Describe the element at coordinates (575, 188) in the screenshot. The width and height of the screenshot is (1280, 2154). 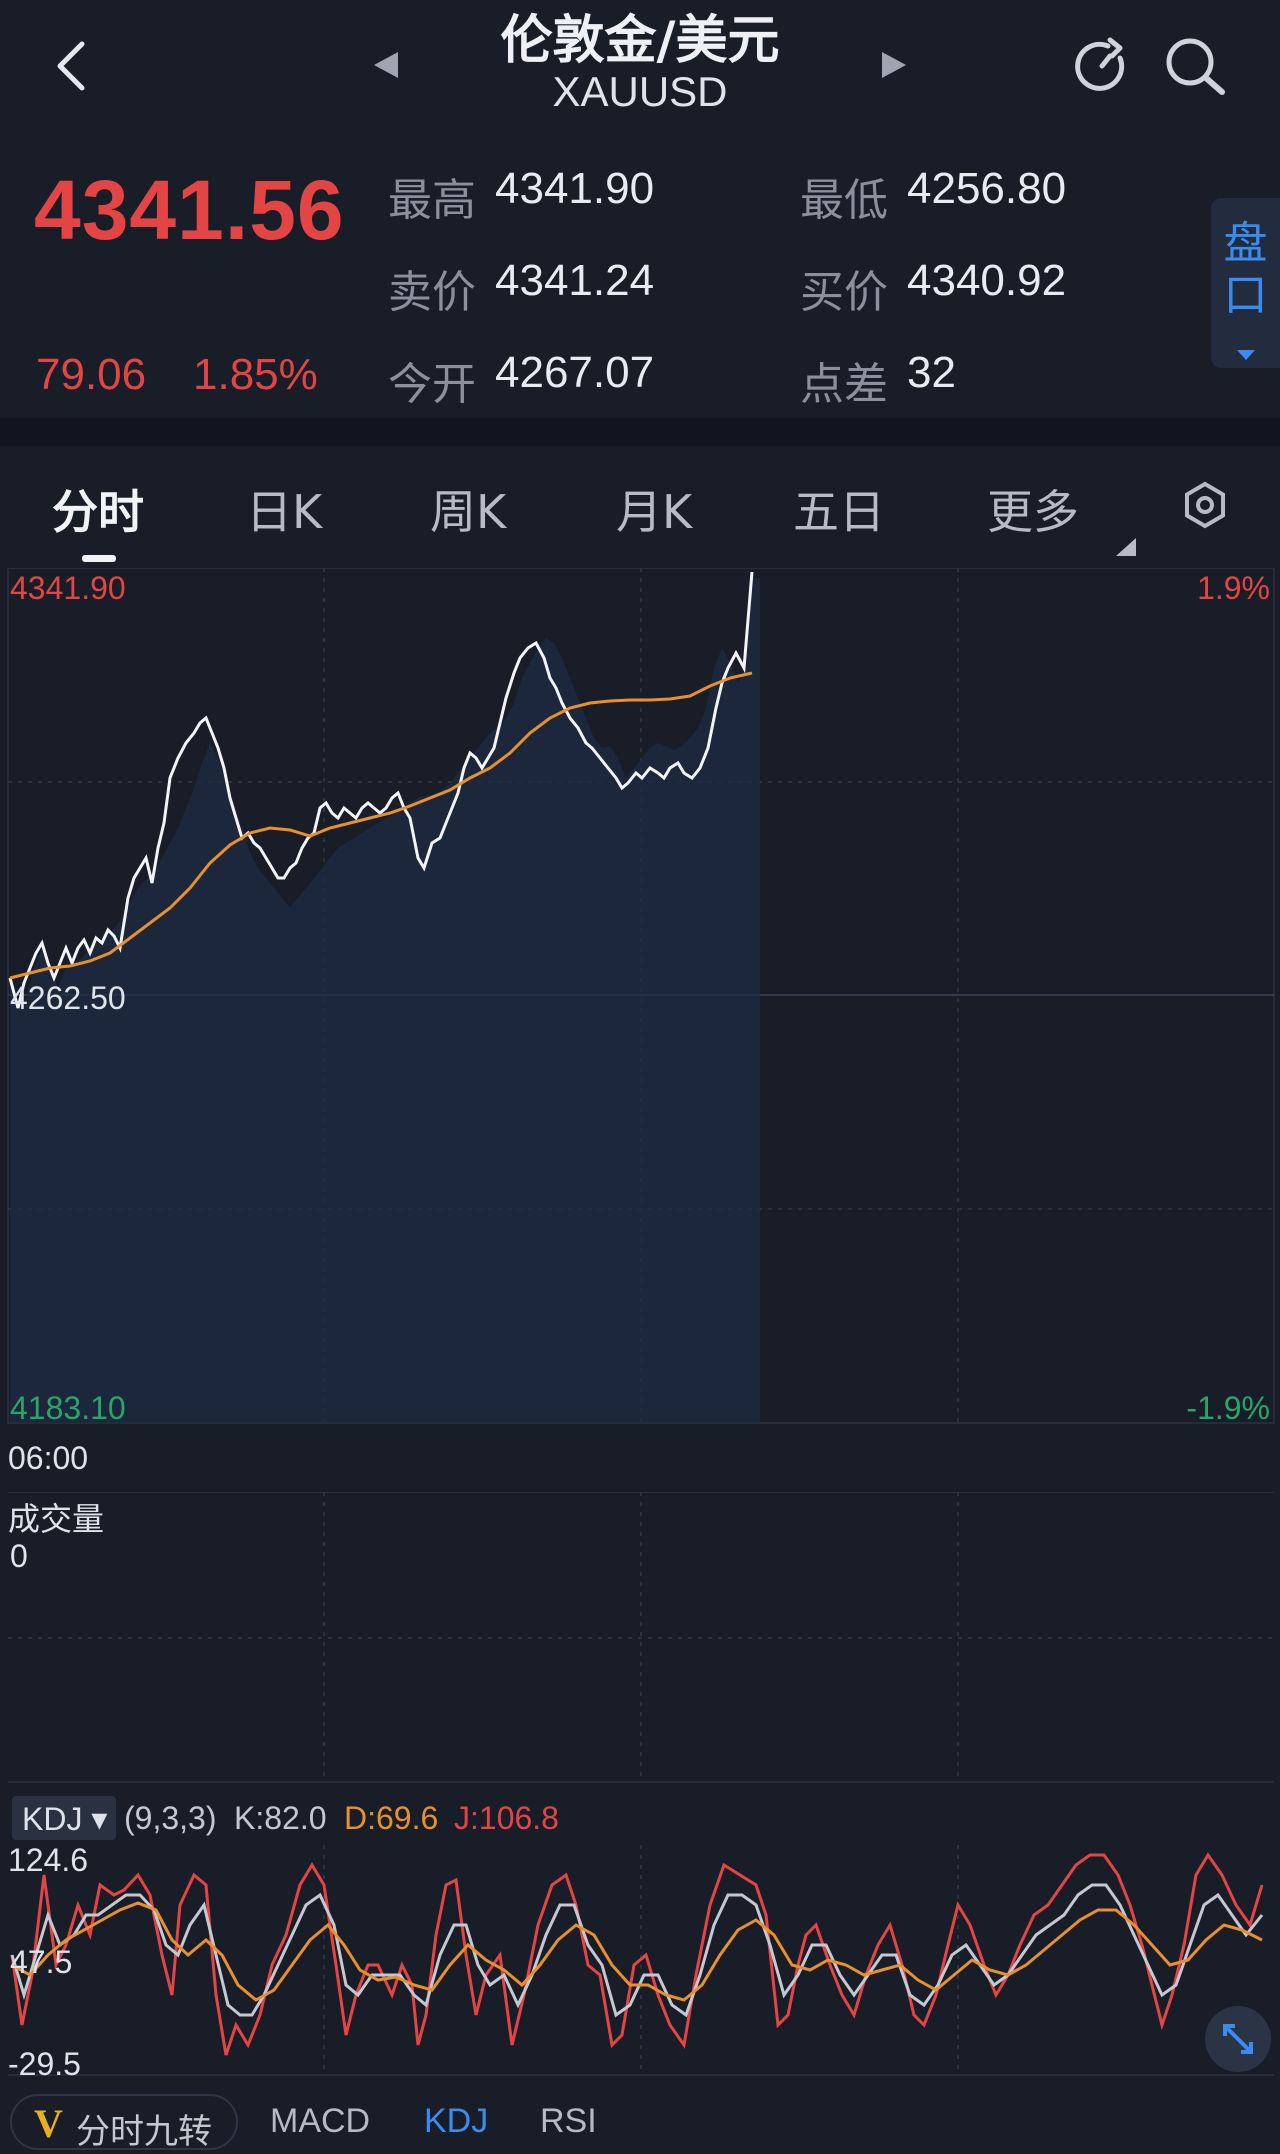
I see `stat-high-value: 4341.90` at that location.